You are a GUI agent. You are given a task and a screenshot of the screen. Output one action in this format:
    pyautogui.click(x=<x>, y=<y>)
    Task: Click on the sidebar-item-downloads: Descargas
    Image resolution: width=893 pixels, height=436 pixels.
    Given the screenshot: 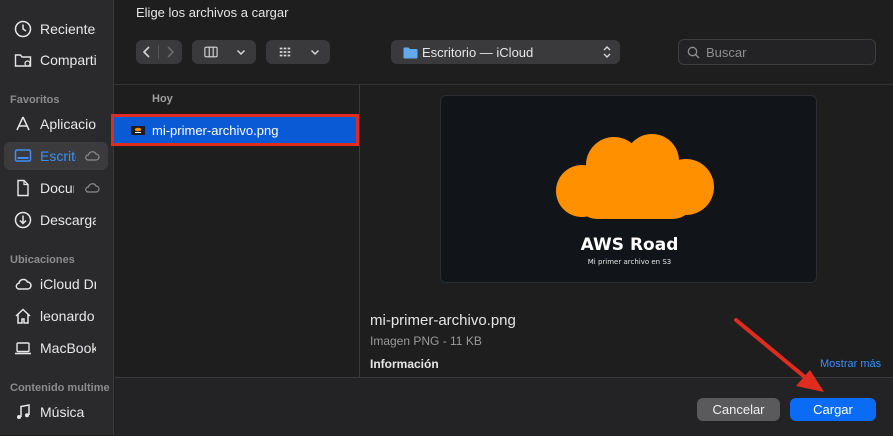 What is the action you would take?
    pyautogui.click(x=56, y=220)
    